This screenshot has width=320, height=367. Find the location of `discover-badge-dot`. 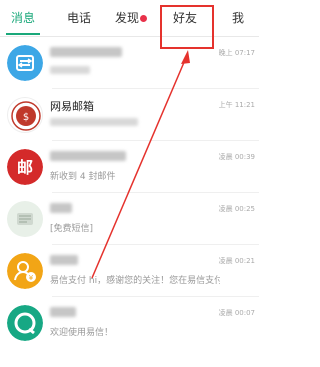

discover-badge-dot is located at coordinates (143, 18).